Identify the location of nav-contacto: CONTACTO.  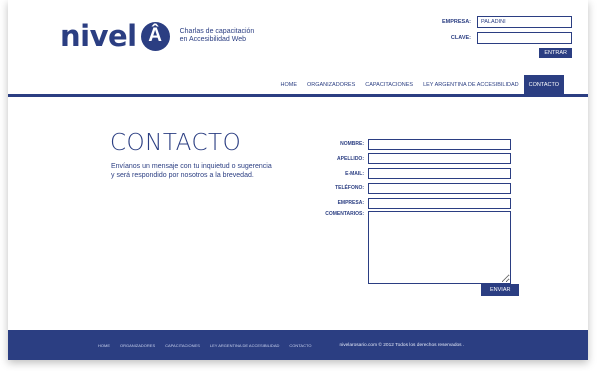
(543, 85).